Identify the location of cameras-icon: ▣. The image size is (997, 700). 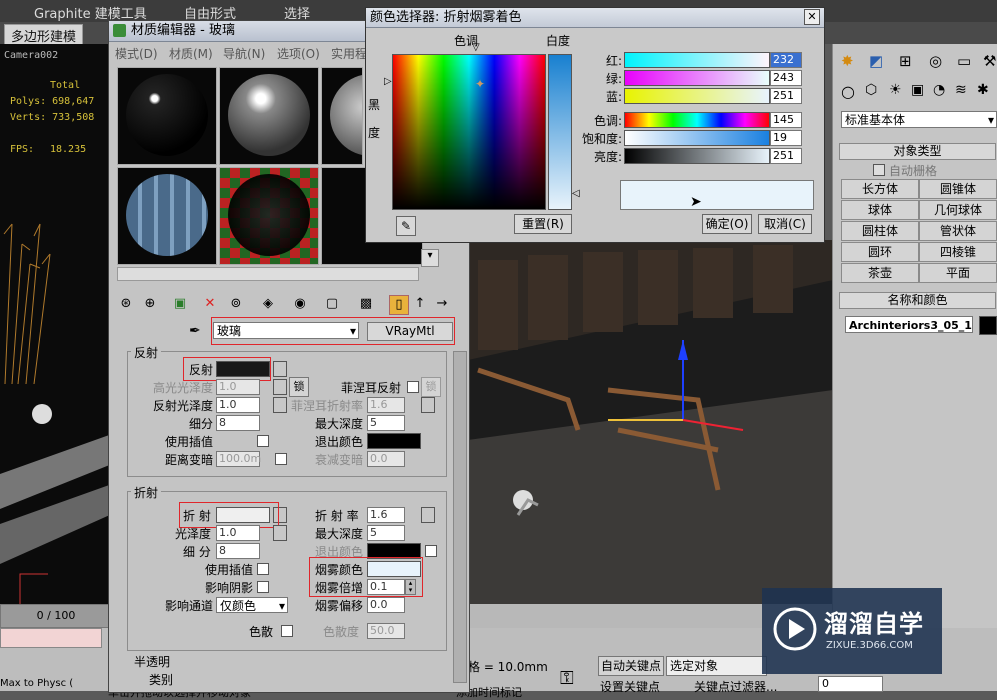
(917, 90).